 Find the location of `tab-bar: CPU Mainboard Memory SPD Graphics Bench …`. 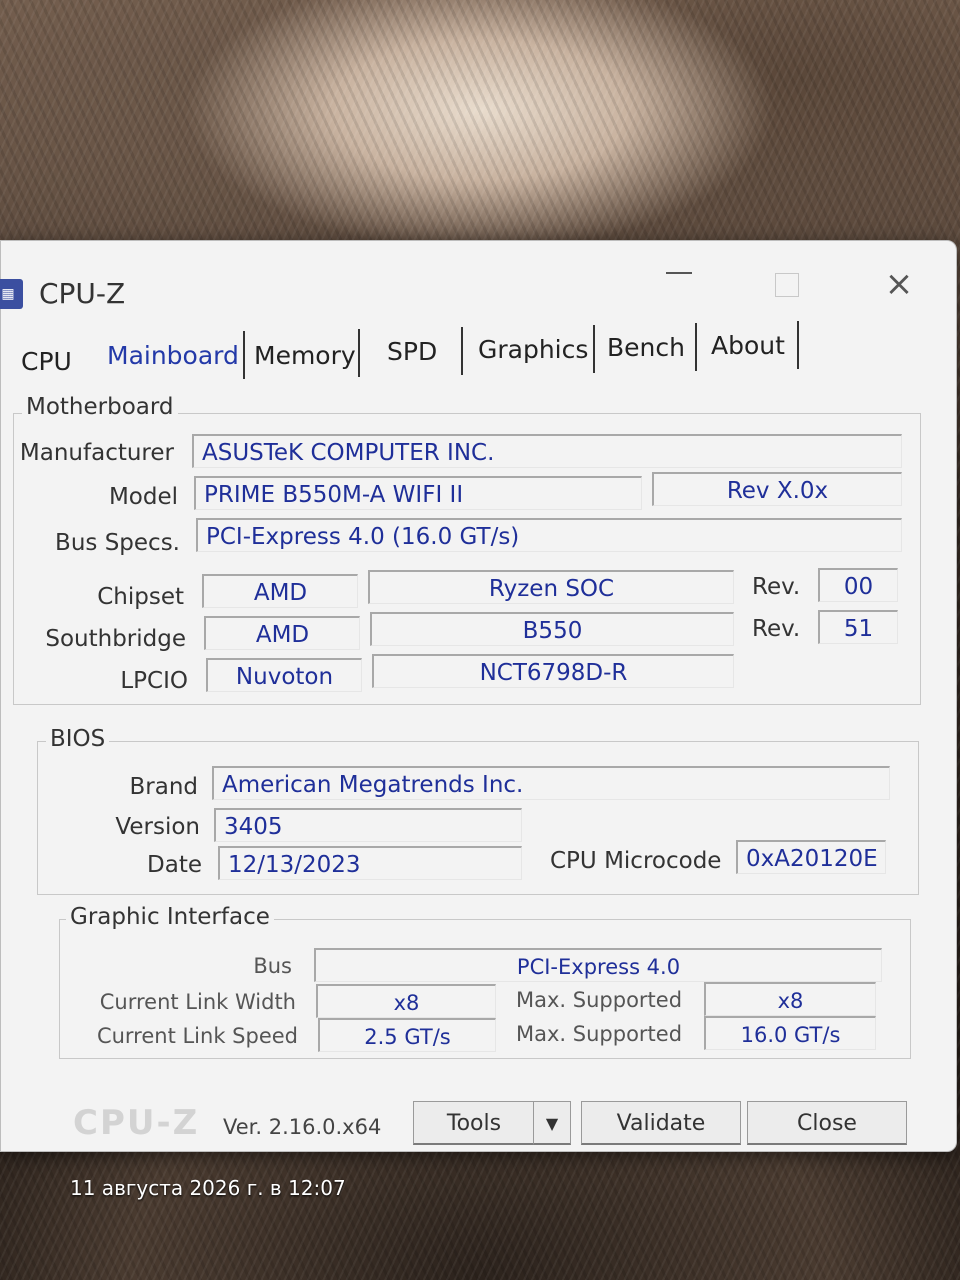

tab-bar: CPU Mainboard Memory SPD Graphics Bench … is located at coordinates (478, 350).